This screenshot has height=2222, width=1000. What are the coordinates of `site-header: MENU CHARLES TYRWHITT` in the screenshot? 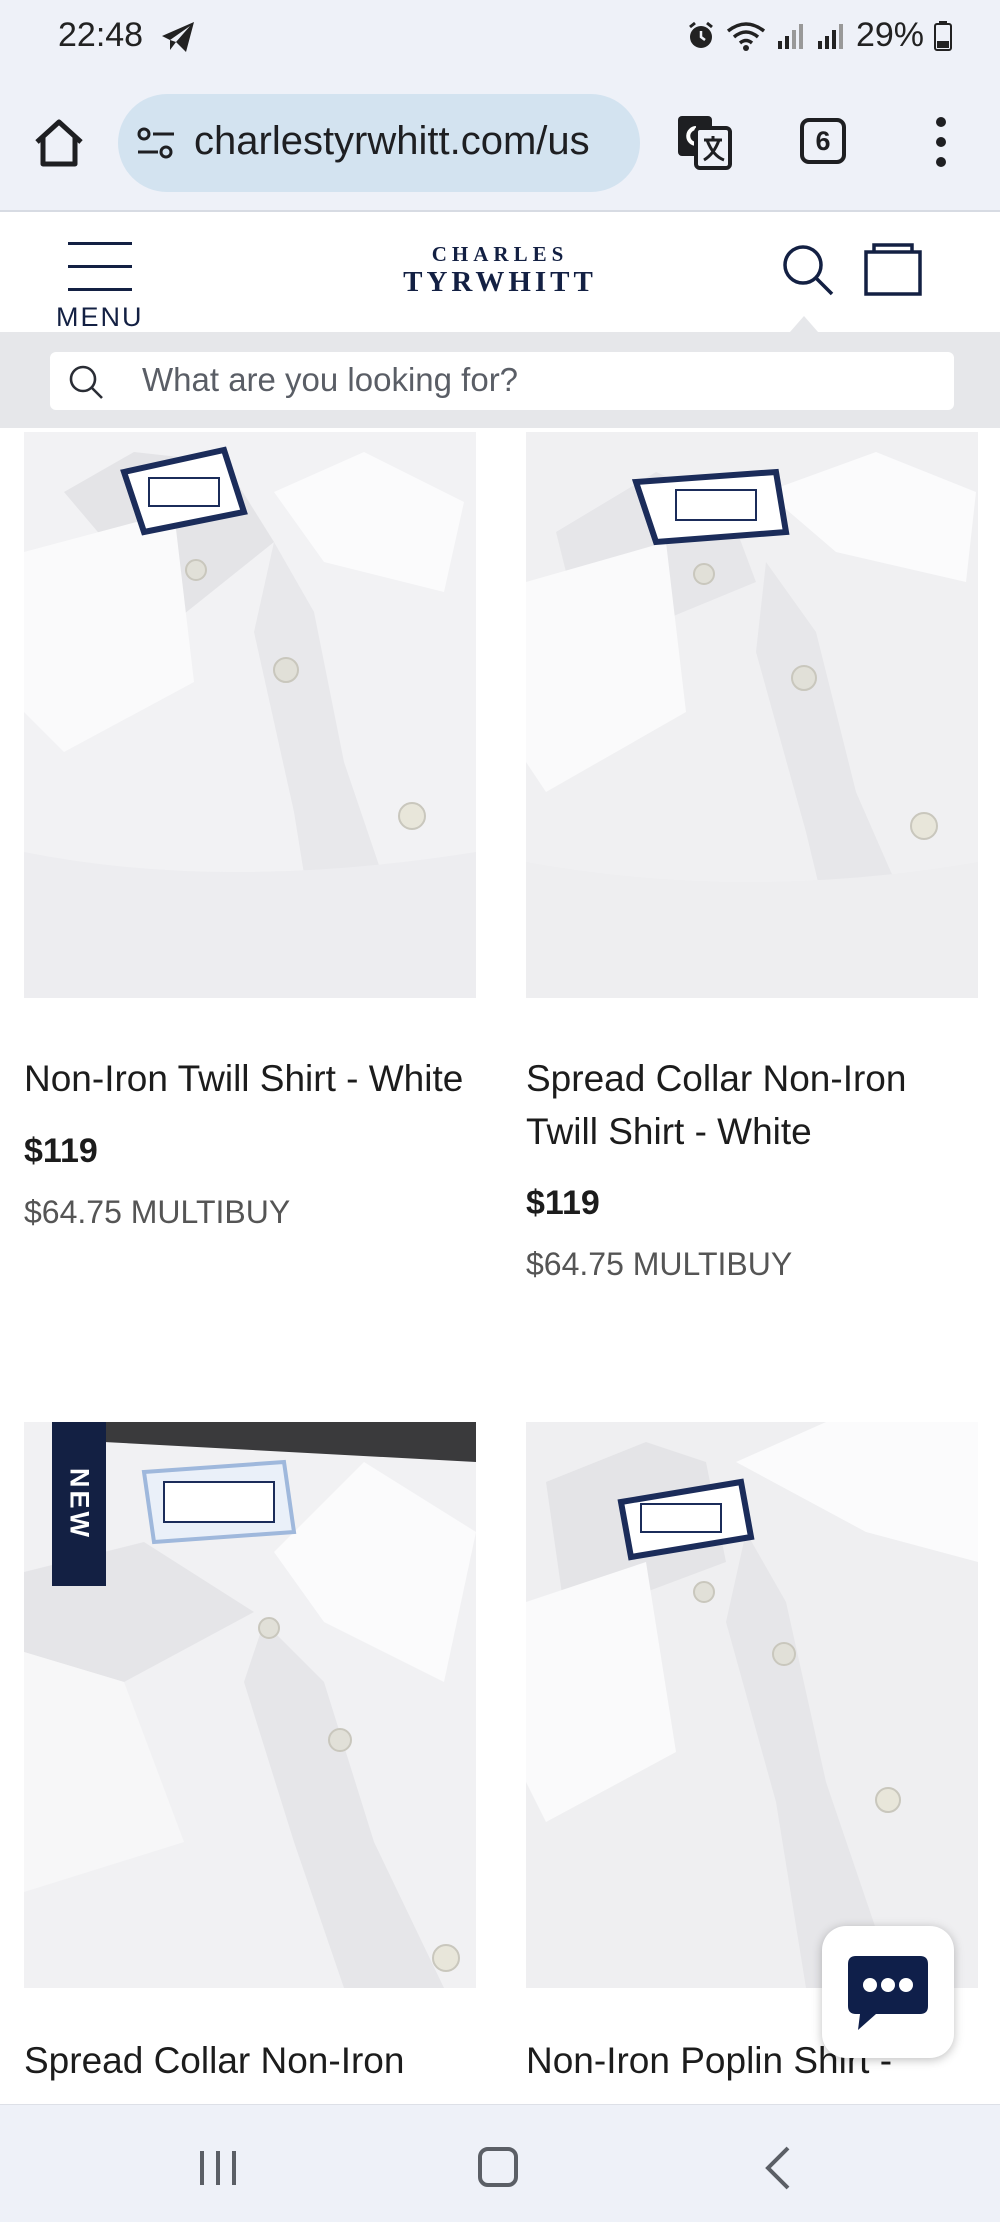 It's located at (500, 272).